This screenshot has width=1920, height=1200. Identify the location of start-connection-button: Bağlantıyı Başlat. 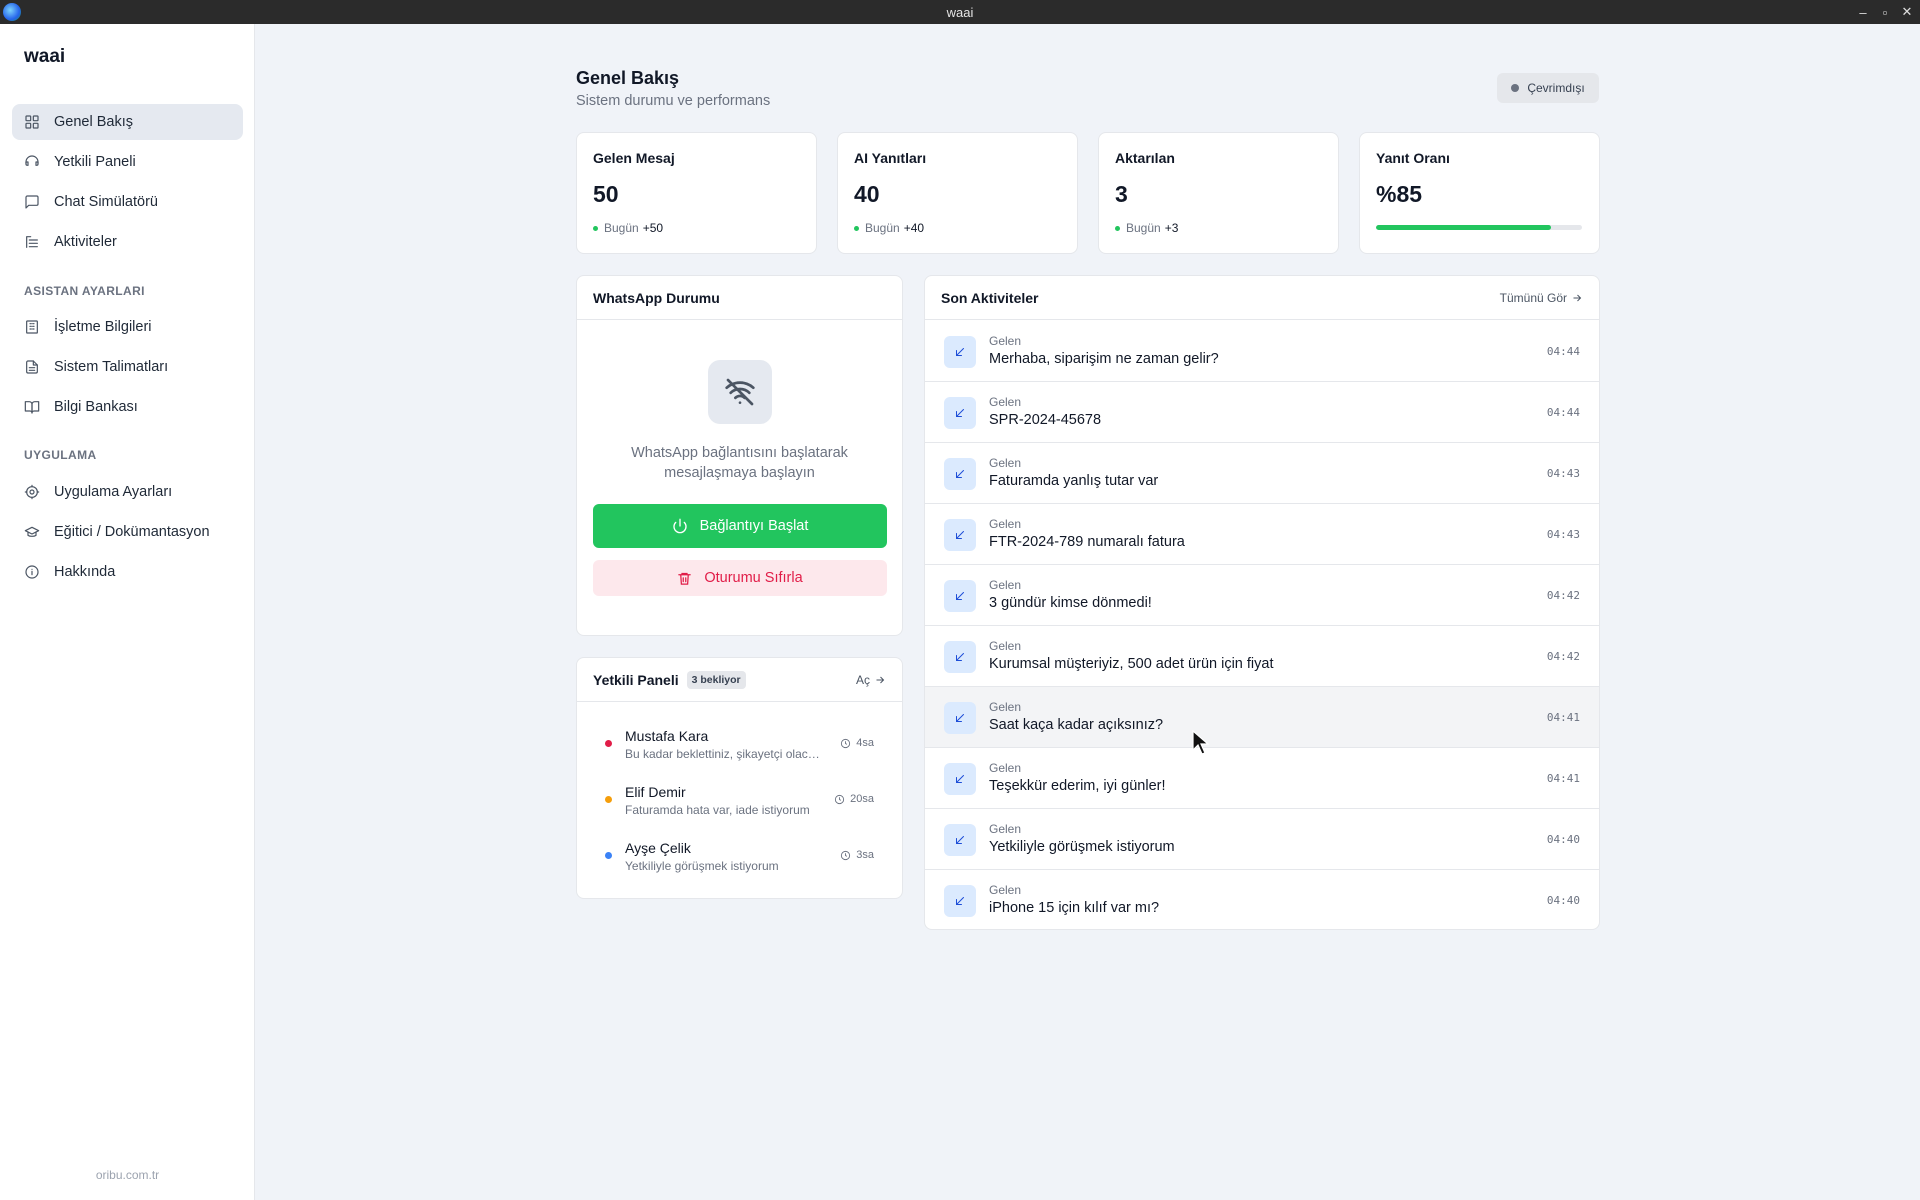
(740, 526).